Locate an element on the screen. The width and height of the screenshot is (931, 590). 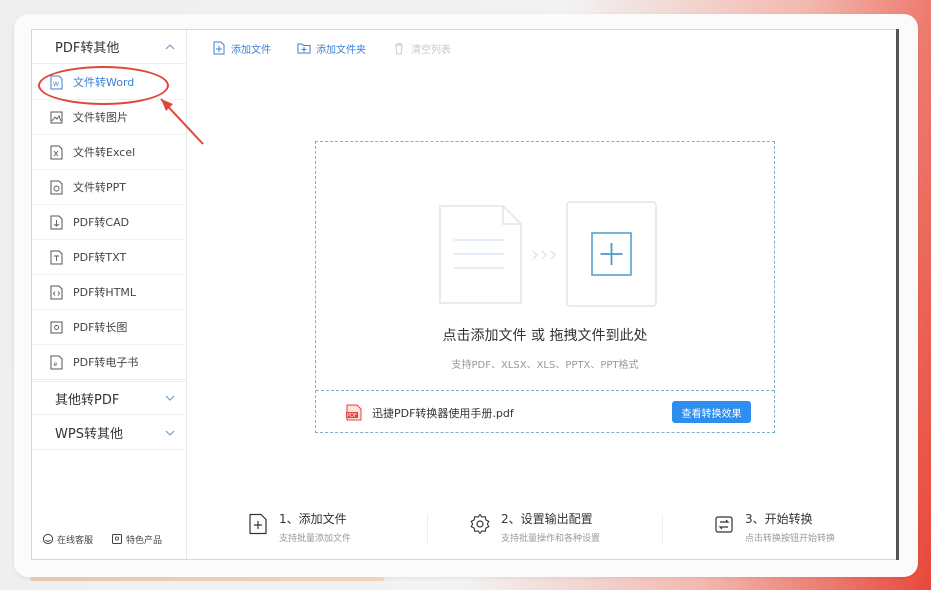
add-file-button: 添加文件 is located at coordinates (241, 48).